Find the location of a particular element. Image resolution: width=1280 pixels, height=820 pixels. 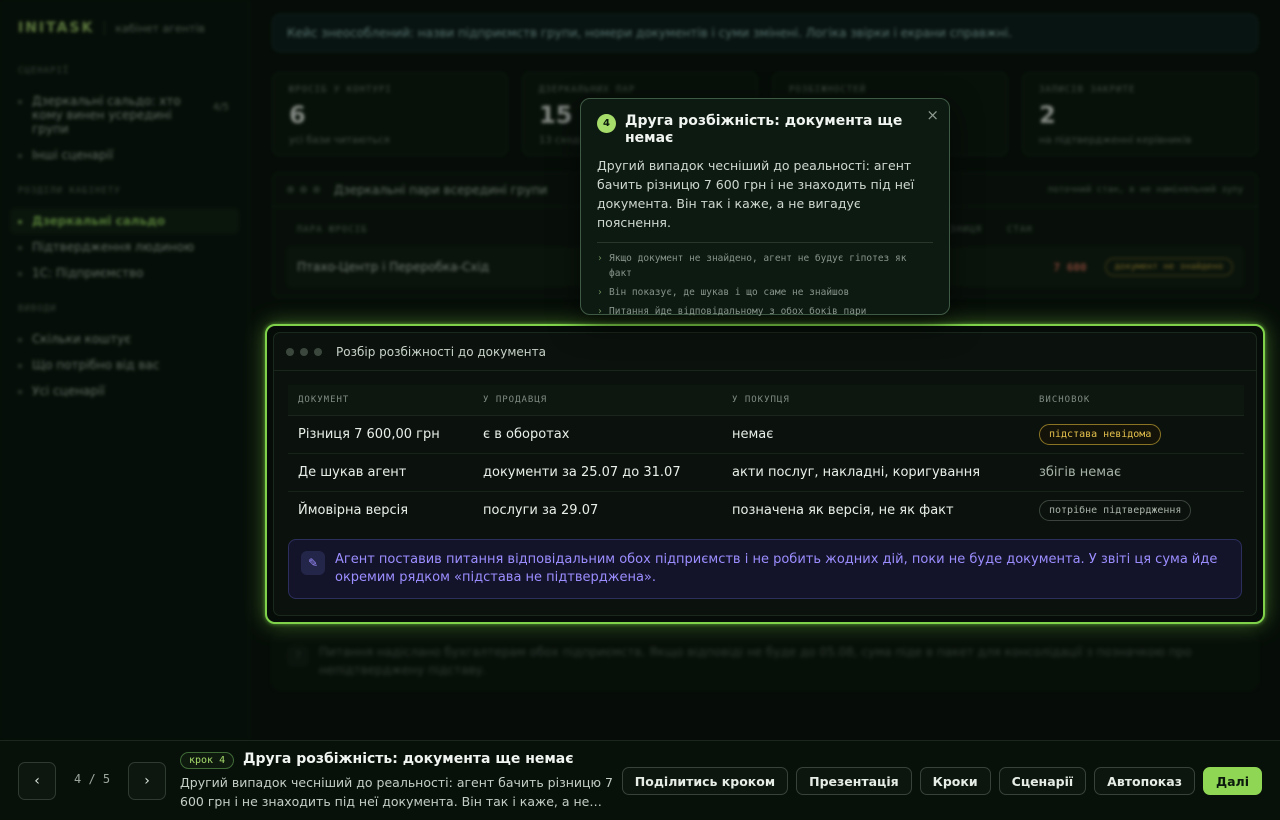

autoplay-button: Автопоказ is located at coordinates (1144, 781).